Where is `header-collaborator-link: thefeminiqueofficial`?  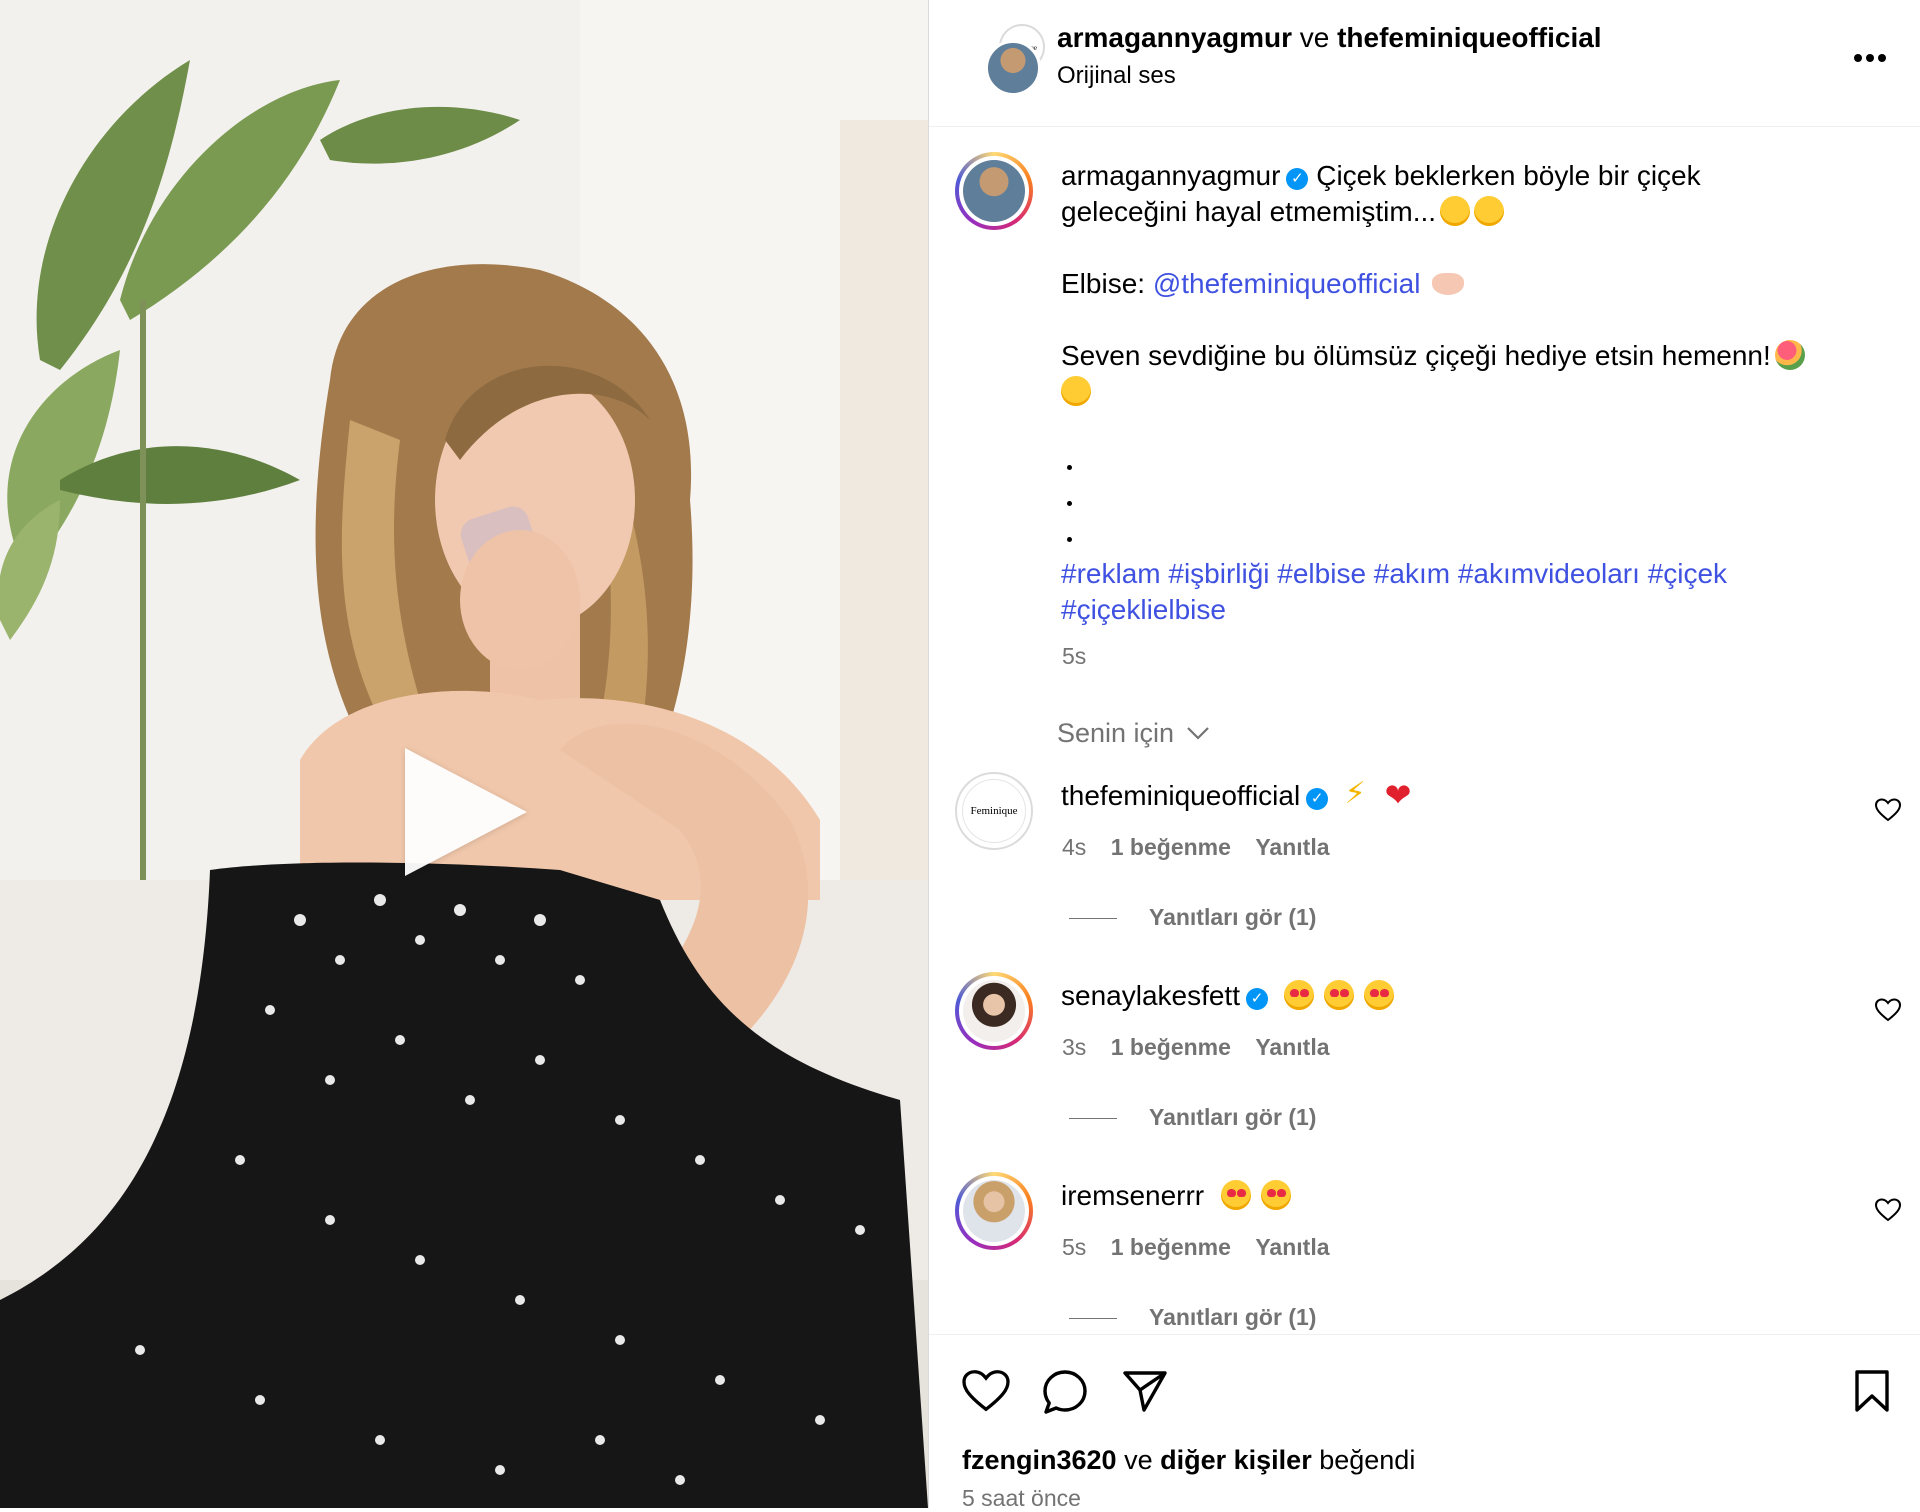 header-collaborator-link: thefeminiqueofficial is located at coordinates (1469, 37).